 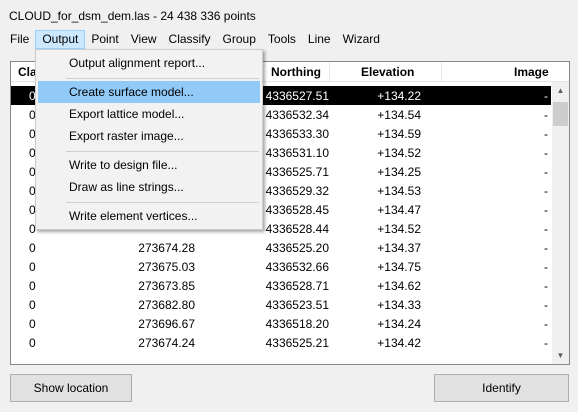 What do you see at coordinates (166, 286) in the screenshot?
I see `cell-easting: 273673.85` at bounding box center [166, 286].